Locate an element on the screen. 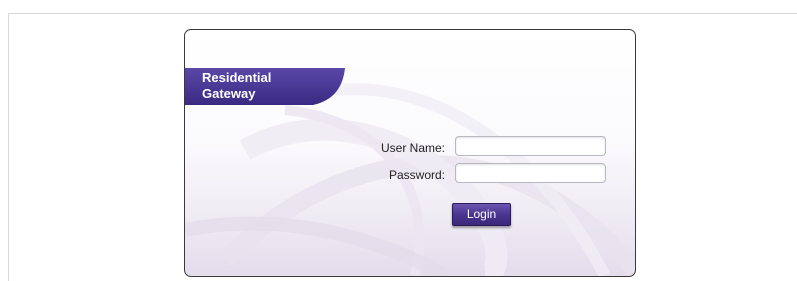 The image size is (797, 281). page-top-divider is located at coordinates (402, 13).